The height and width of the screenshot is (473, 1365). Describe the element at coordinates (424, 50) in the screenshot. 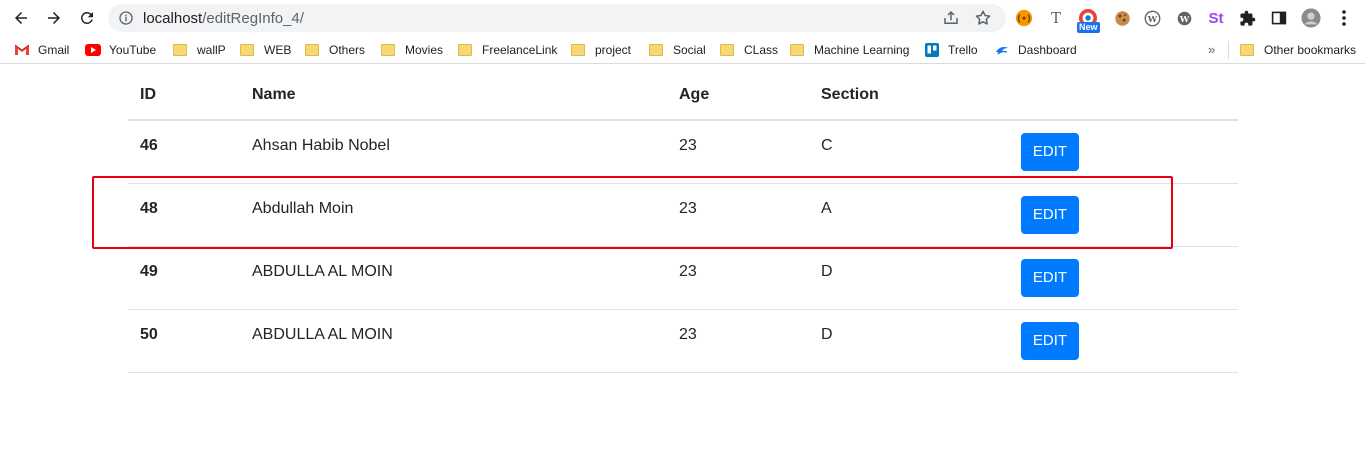

I see `bookmark-label: Movies` at that location.